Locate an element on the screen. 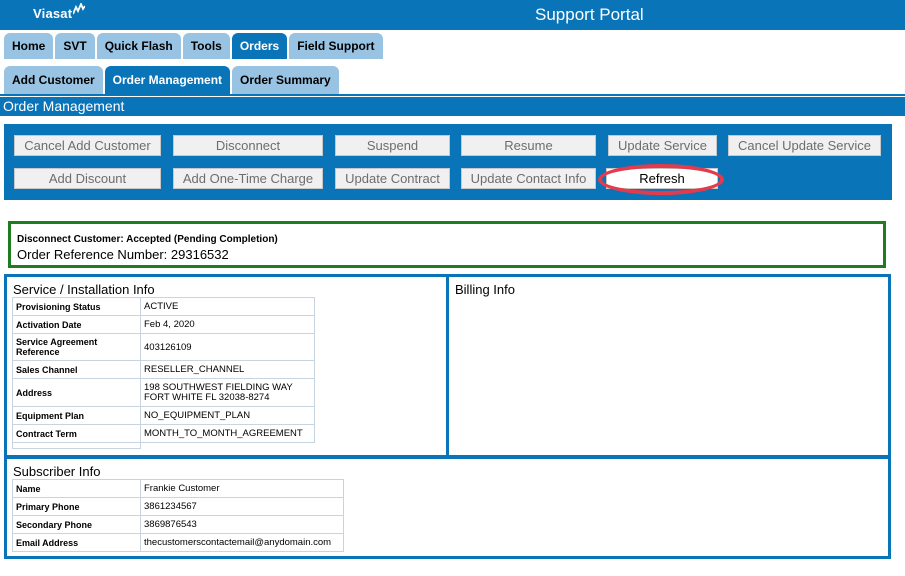 This screenshot has width=905, height=576. row-label: Primary Phone is located at coordinates (76, 506).